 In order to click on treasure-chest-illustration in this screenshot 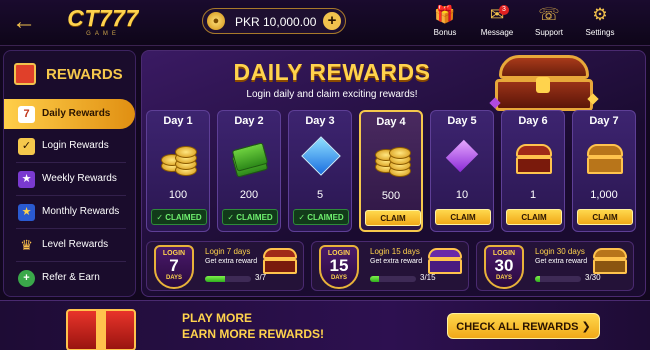, I will do `click(544, 84)`.